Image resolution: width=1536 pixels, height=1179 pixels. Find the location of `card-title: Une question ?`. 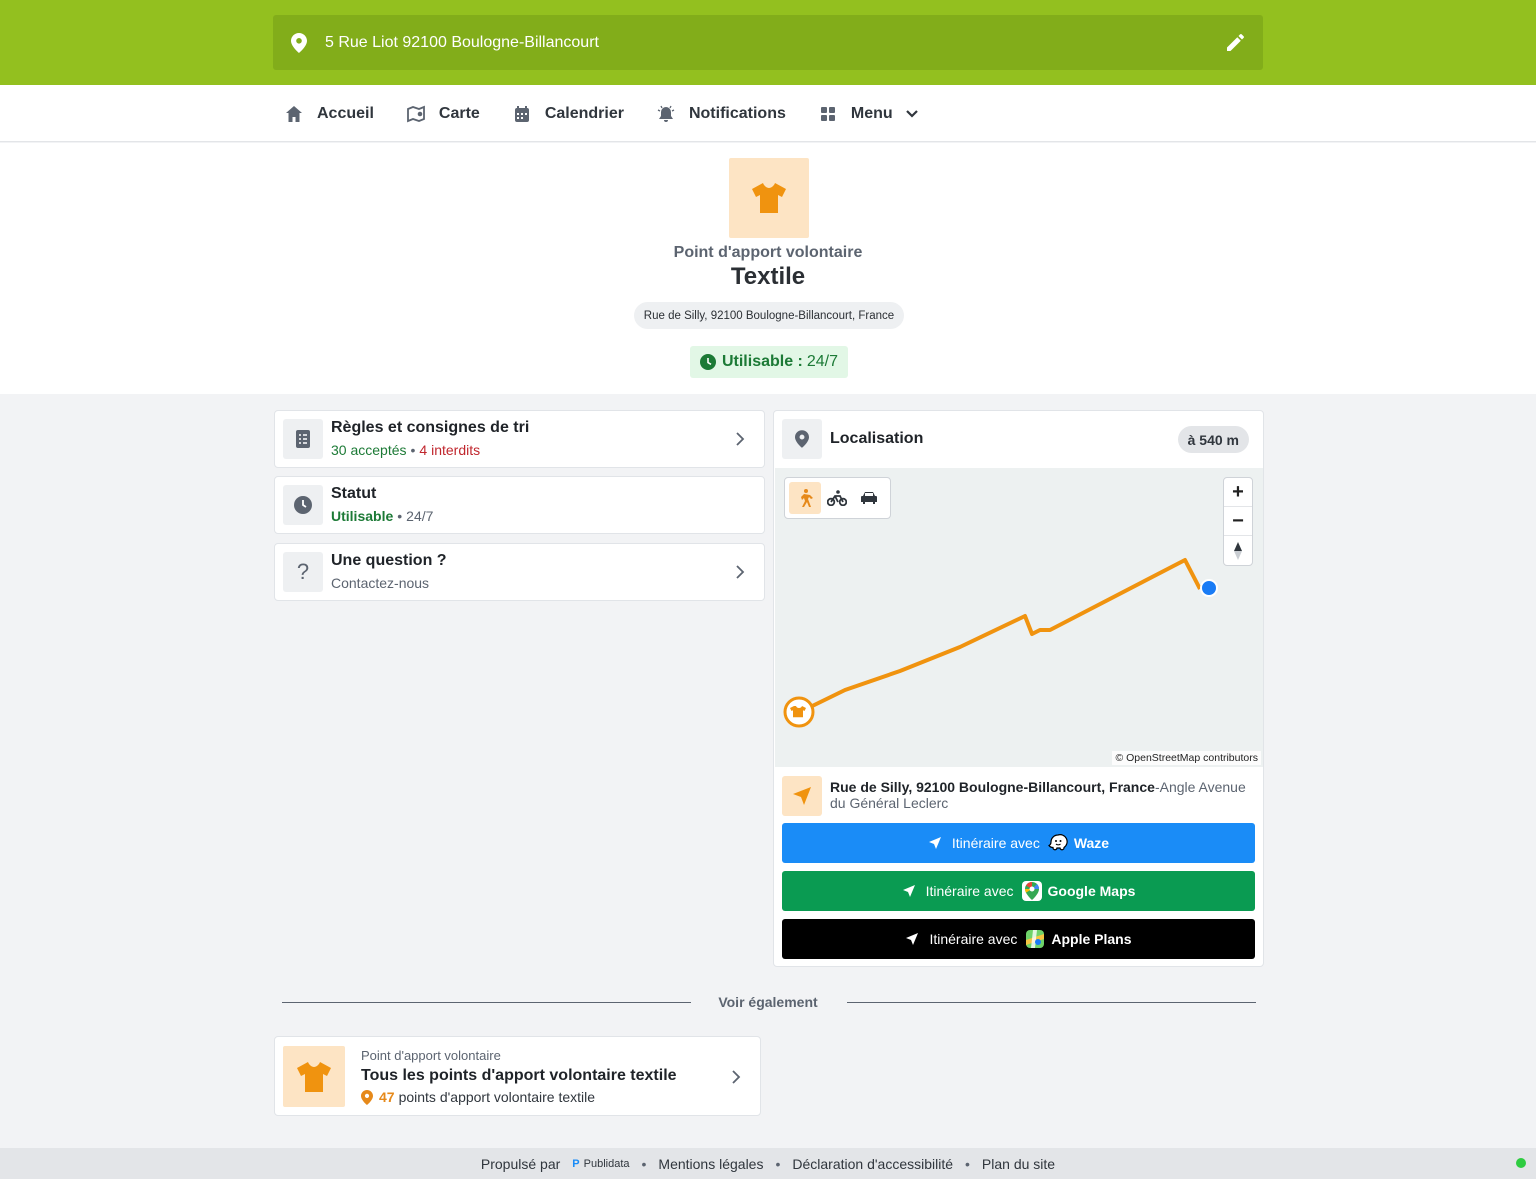

card-title: Une question ? is located at coordinates (389, 560).